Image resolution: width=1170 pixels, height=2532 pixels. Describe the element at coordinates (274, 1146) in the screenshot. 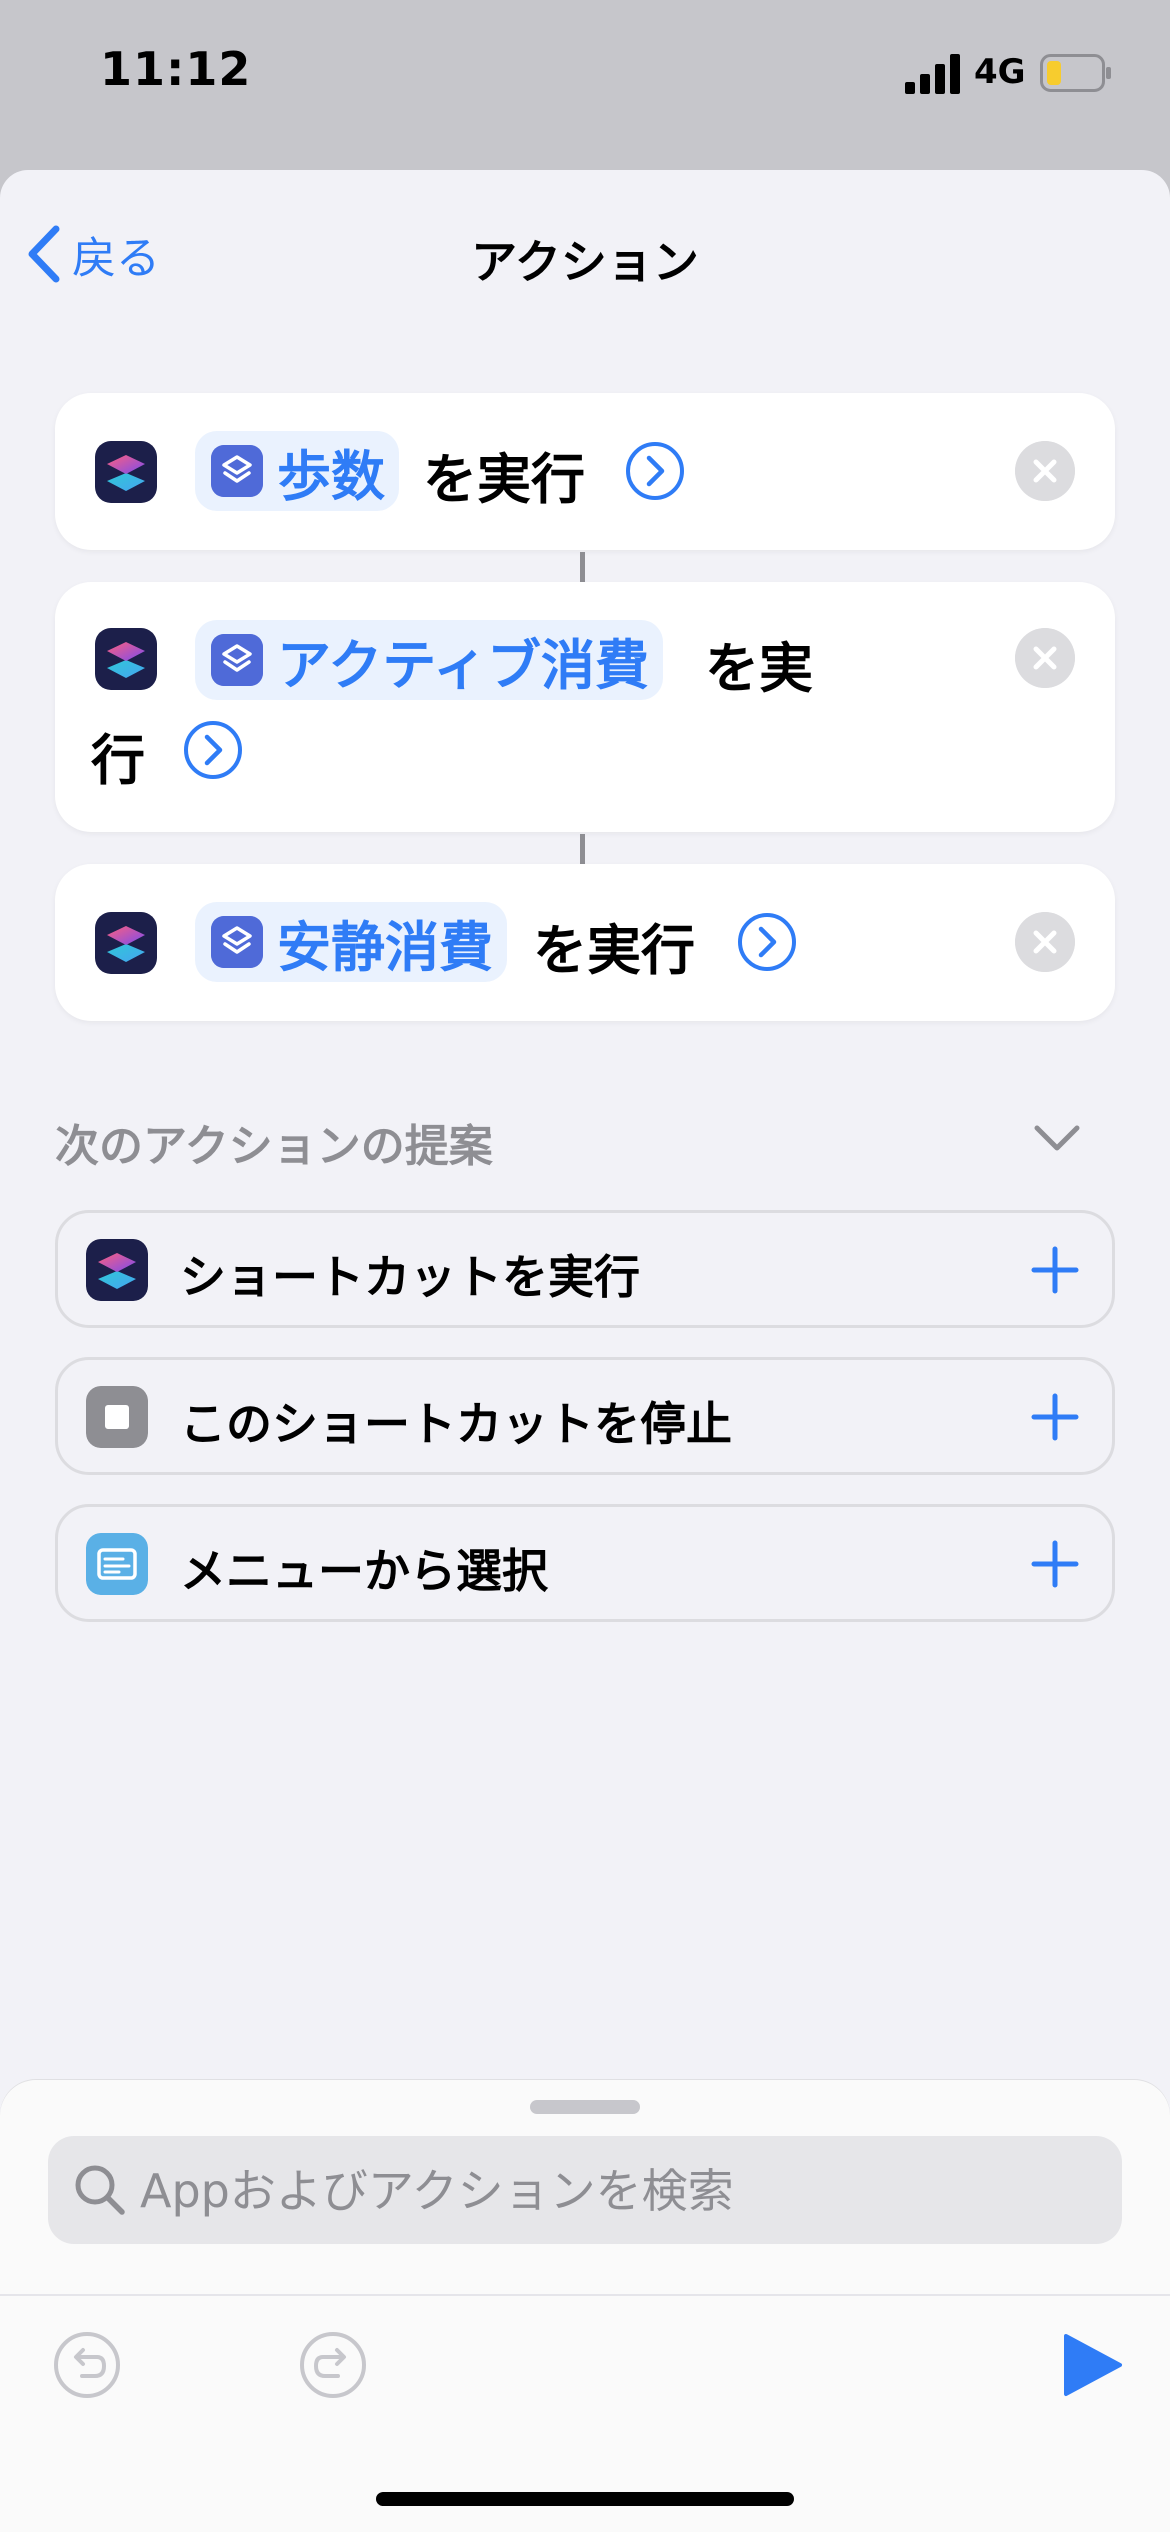

I see `suggestions-title: 次のアクションの提案` at that location.